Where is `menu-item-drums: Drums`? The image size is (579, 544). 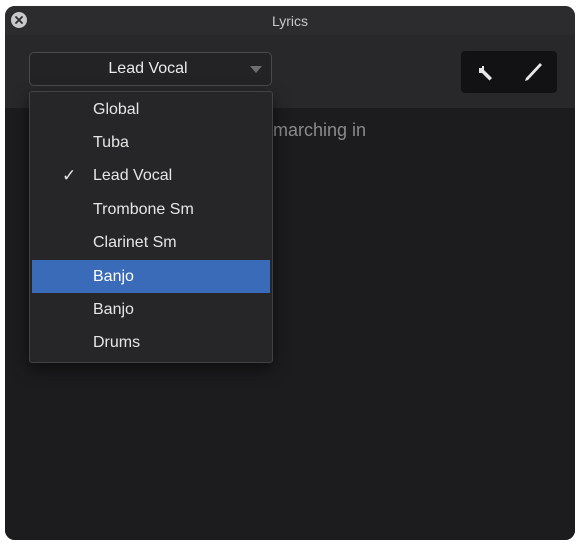
menu-item-drums: Drums is located at coordinates (151, 343).